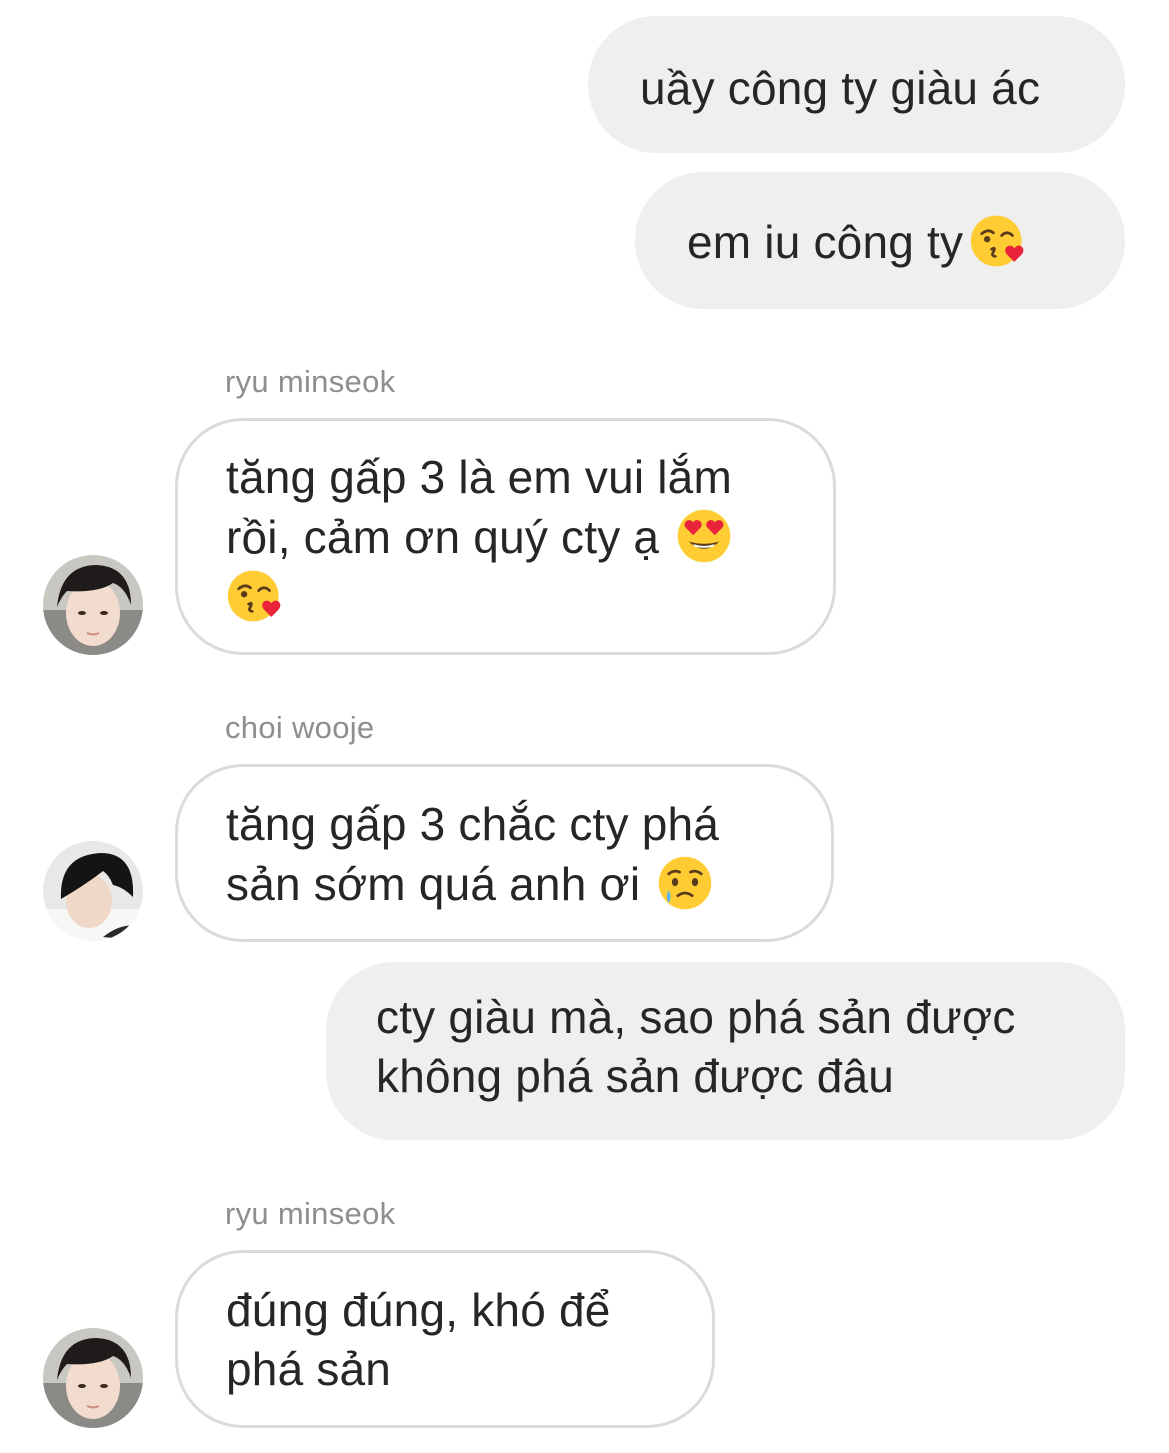 This screenshot has width=1169, height=1453. What do you see at coordinates (445, 1339) in the screenshot?
I see `incoming-message-bubble: đúng đúng, khó để phá sản` at bounding box center [445, 1339].